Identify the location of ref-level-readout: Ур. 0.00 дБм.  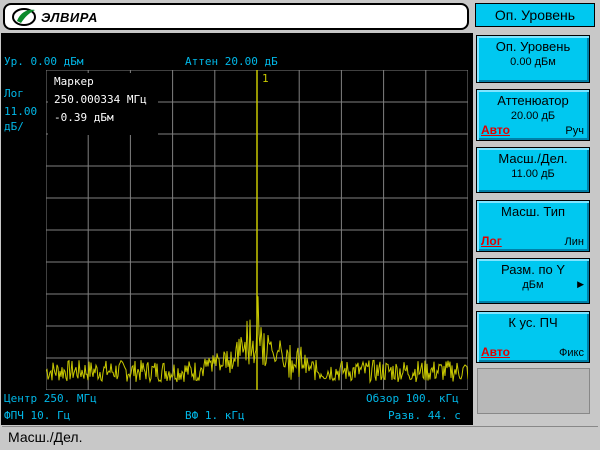
(44, 61).